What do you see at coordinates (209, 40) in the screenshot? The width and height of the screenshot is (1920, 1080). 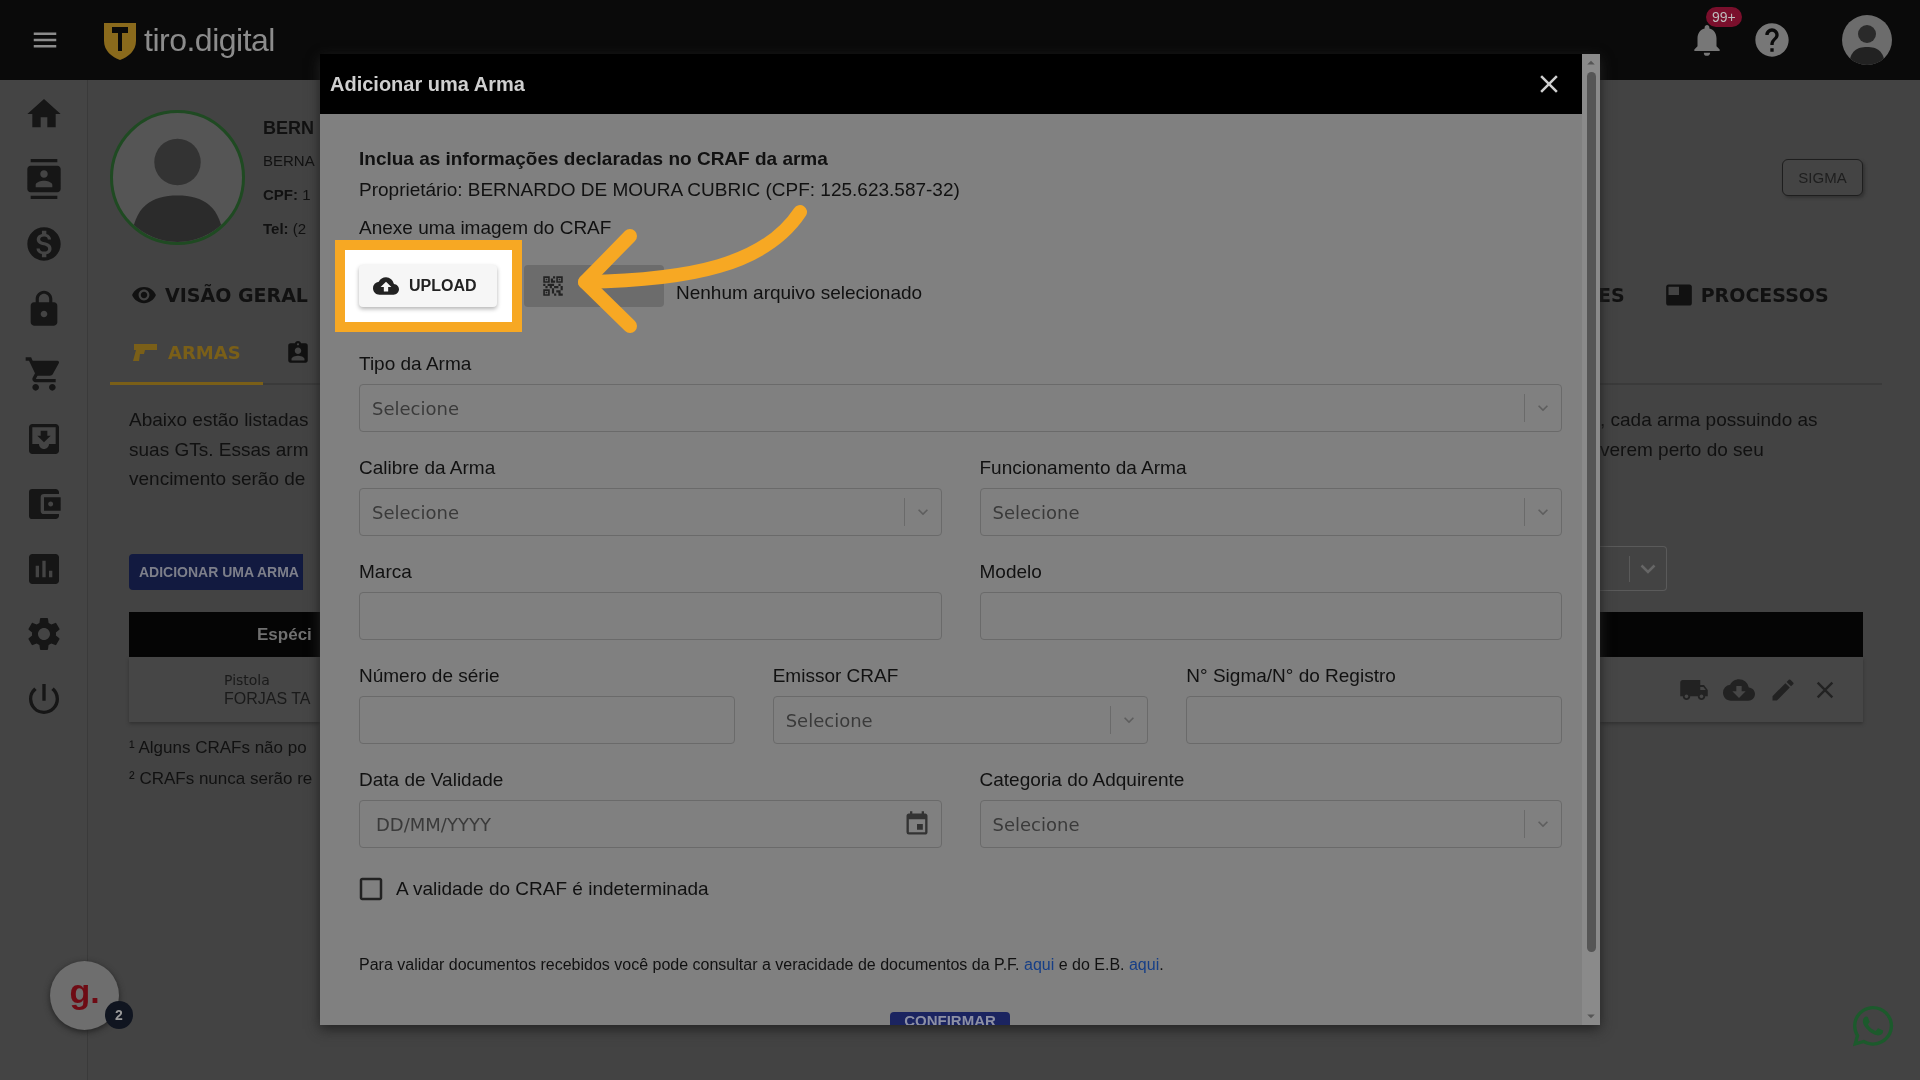 I see `logo-text: tiro.digital` at bounding box center [209, 40].